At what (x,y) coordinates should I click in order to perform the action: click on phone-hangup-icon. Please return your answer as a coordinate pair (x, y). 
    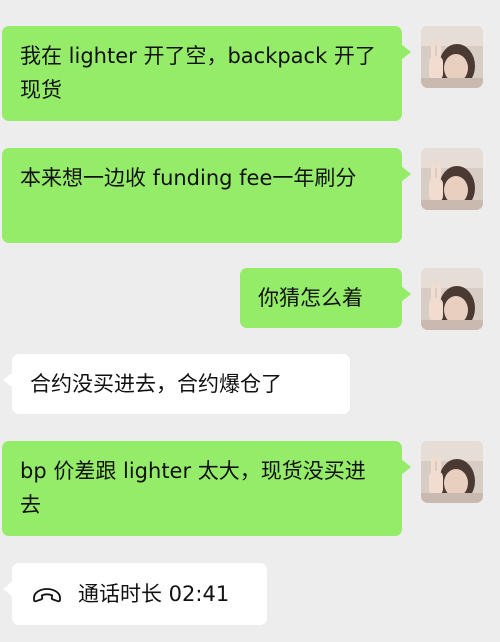
    Looking at the image, I should click on (47, 594).